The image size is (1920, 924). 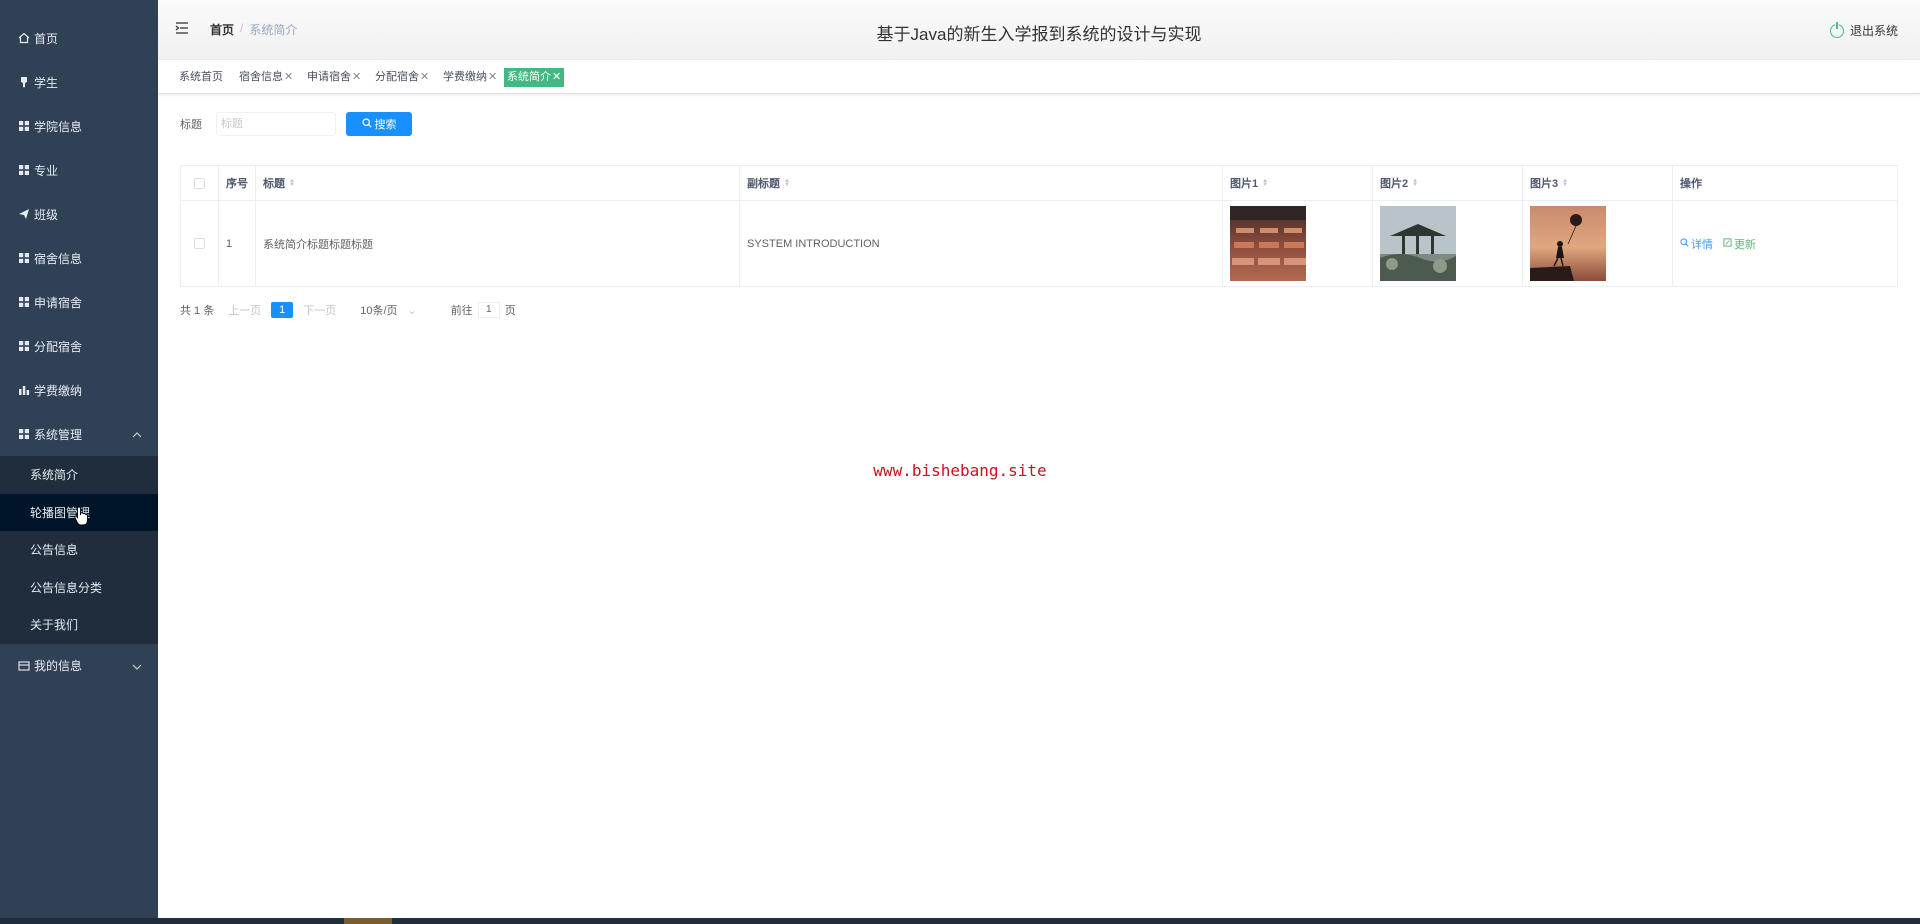 What do you see at coordinates (385, 125) in the screenshot?
I see `search-button-label: 搜索` at bounding box center [385, 125].